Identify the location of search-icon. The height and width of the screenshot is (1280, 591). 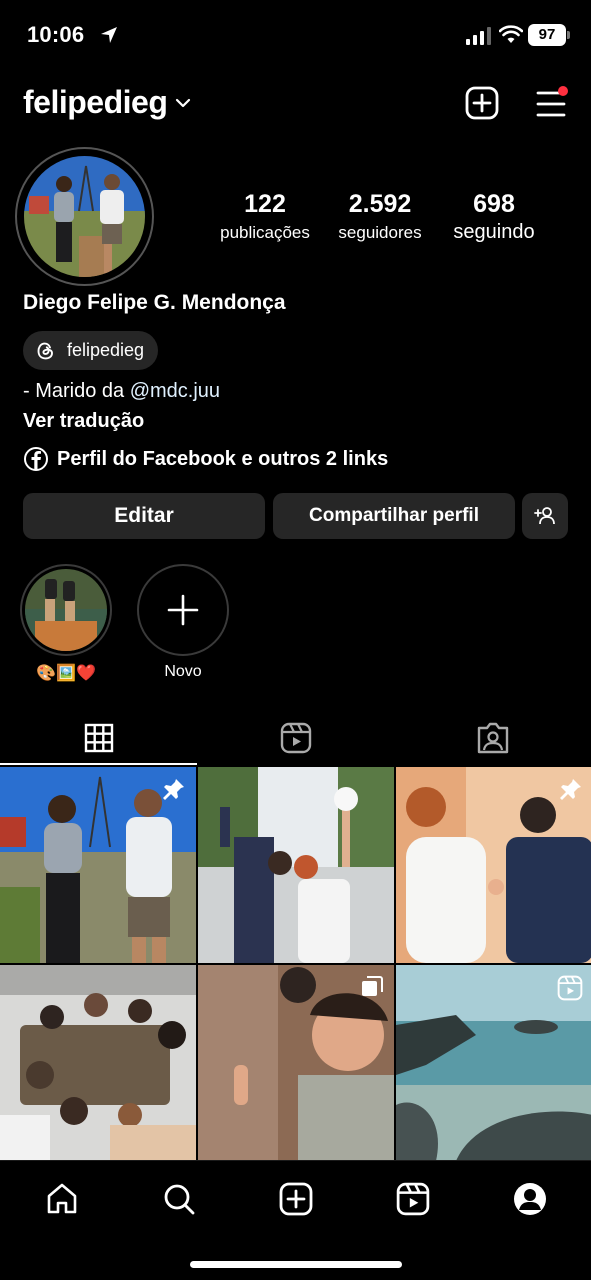
(179, 1199).